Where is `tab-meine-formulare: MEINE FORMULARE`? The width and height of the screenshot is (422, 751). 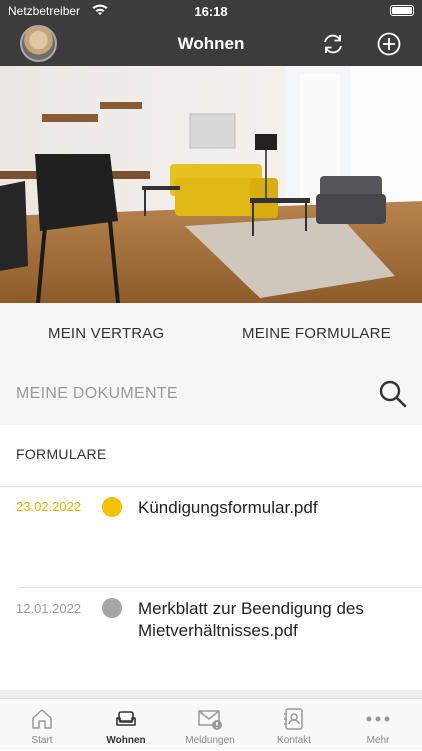
tab-meine-formulare: MEINE FORMULARE is located at coordinates (316, 333).